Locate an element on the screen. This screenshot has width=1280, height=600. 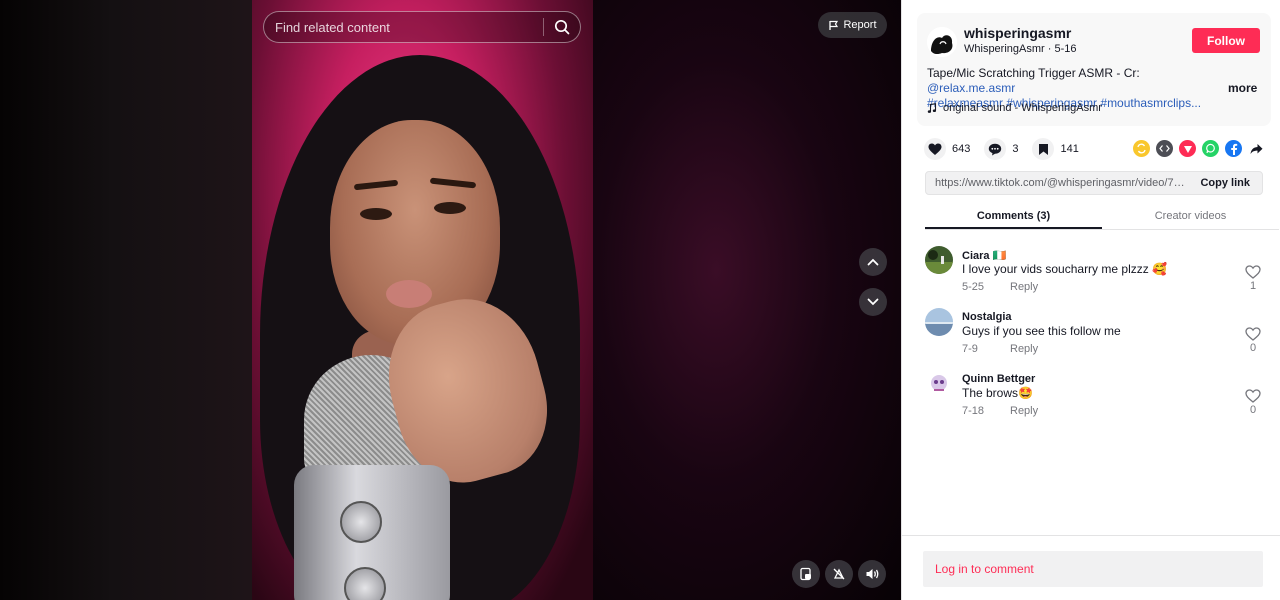
comment-date: 5-25 is located at coordinates (973, 287).